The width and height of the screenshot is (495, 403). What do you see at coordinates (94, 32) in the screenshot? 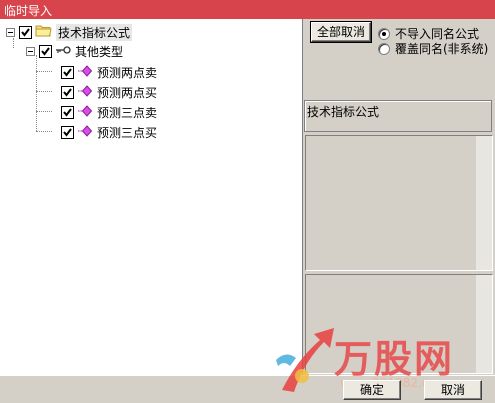
I see `tree-node-label: 技术指标公式` at bounding box center [94, 32].